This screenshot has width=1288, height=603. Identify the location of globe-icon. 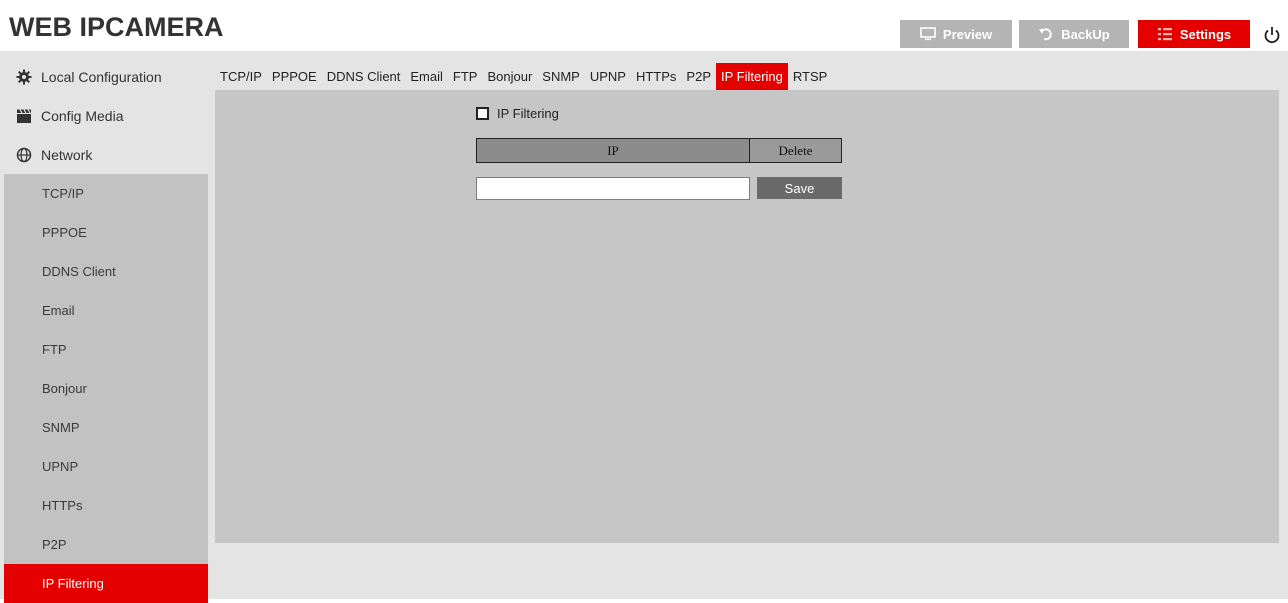
(24, 155).